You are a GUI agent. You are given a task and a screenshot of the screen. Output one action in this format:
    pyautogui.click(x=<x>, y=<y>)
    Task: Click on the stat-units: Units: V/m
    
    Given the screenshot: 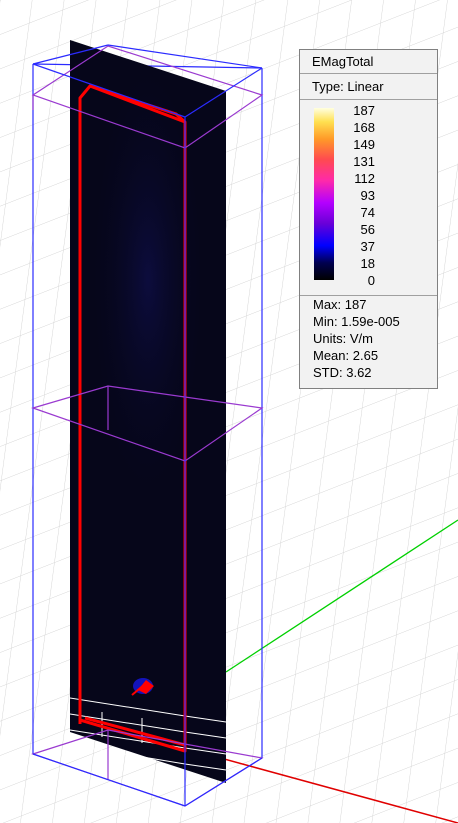 What is the action you would take?
    pyautogui.click(x=343, y=338)
    